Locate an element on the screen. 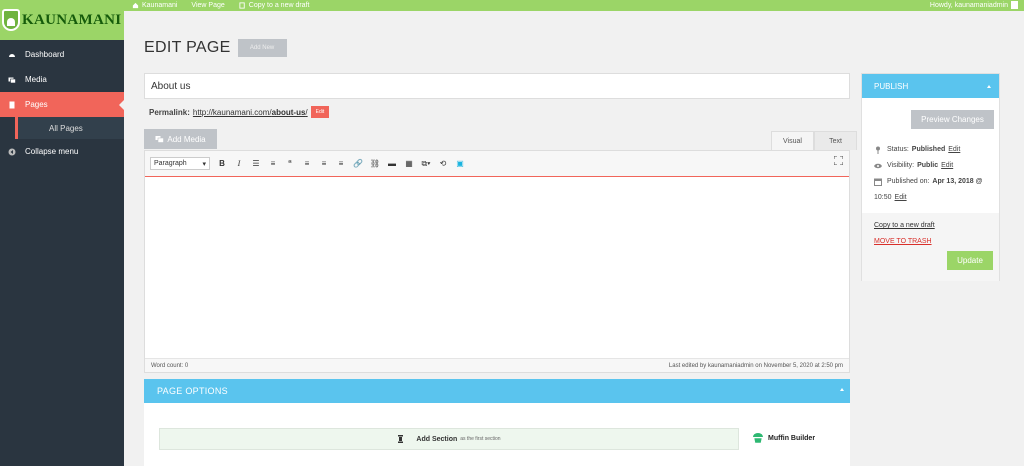  post-title-input: About us is located at coordinates (497, 86).